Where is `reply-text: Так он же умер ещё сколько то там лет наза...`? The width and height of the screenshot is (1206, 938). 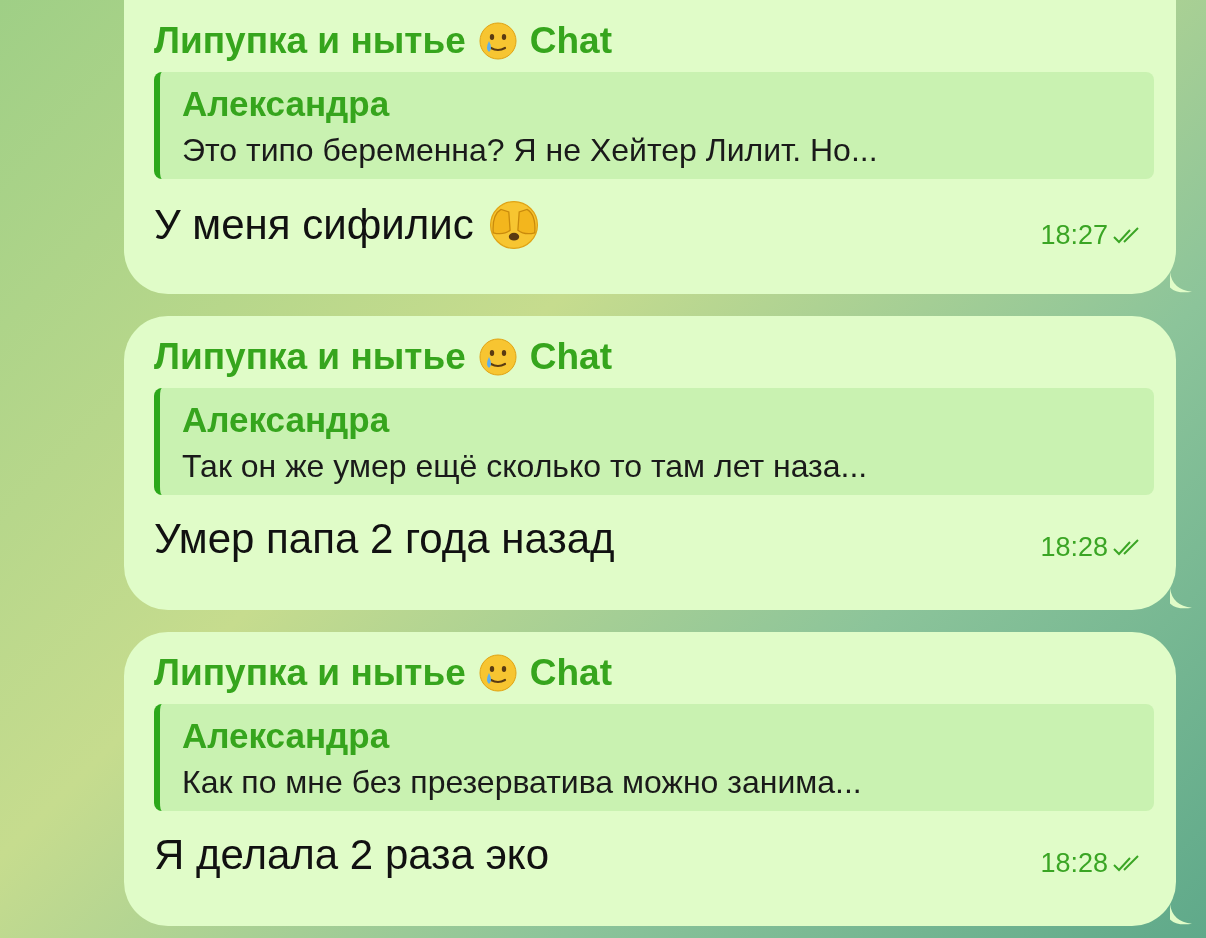
reply-text: Так он же умер ещё сколько то там лет наза... is located at coordinates (525, 466).